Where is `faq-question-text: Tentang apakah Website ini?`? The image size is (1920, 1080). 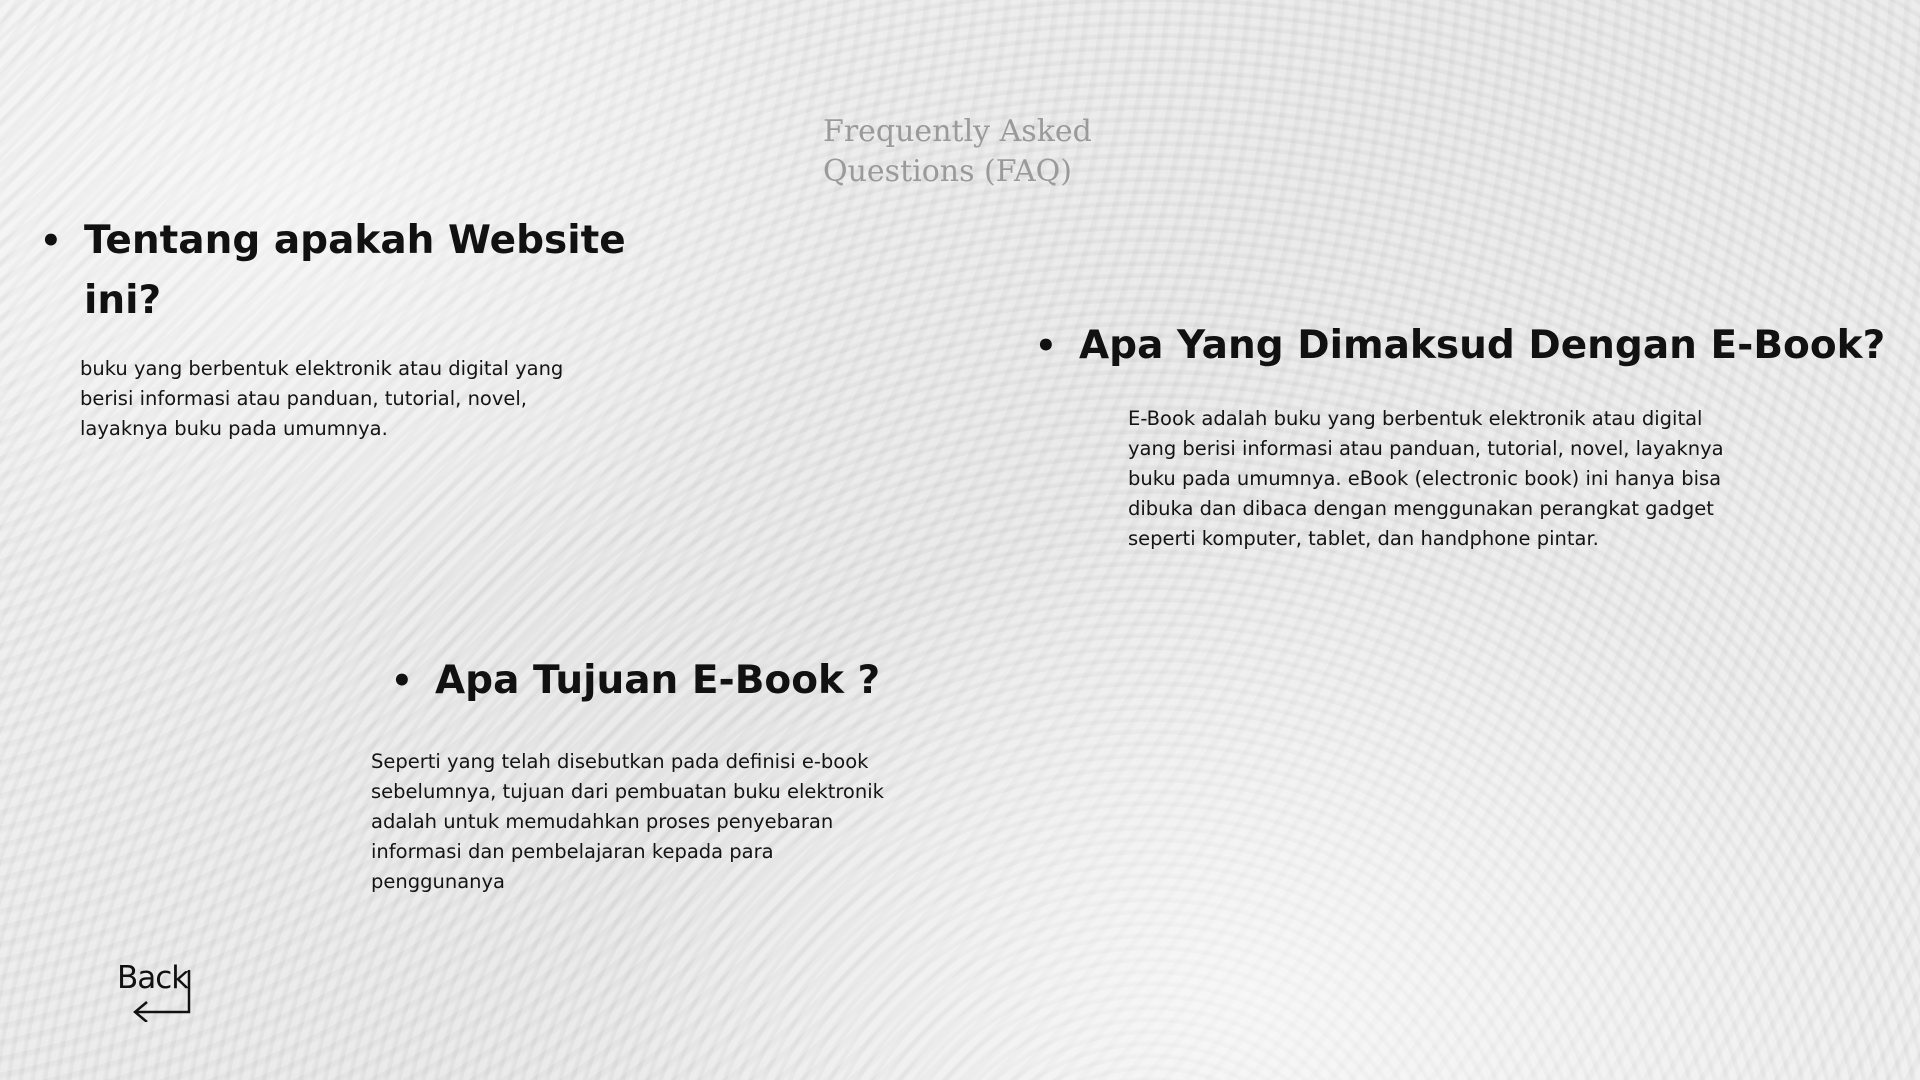 faq-question-text: Tentang apakah Website ini? is located at coordinates (355, 270).